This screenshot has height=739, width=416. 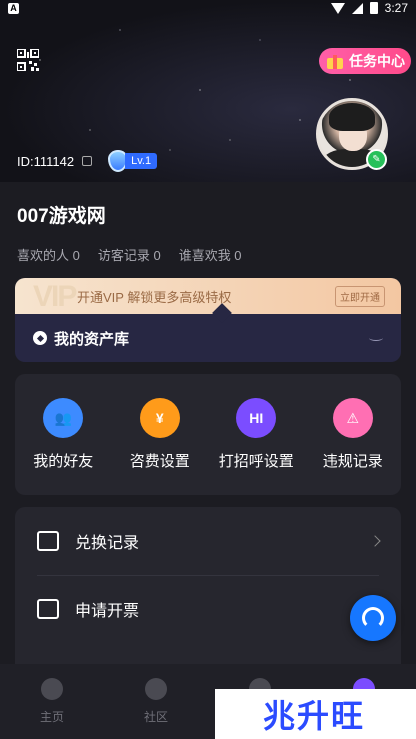 I want to click on friends-icon: 👥, so click(x=63, y=418).